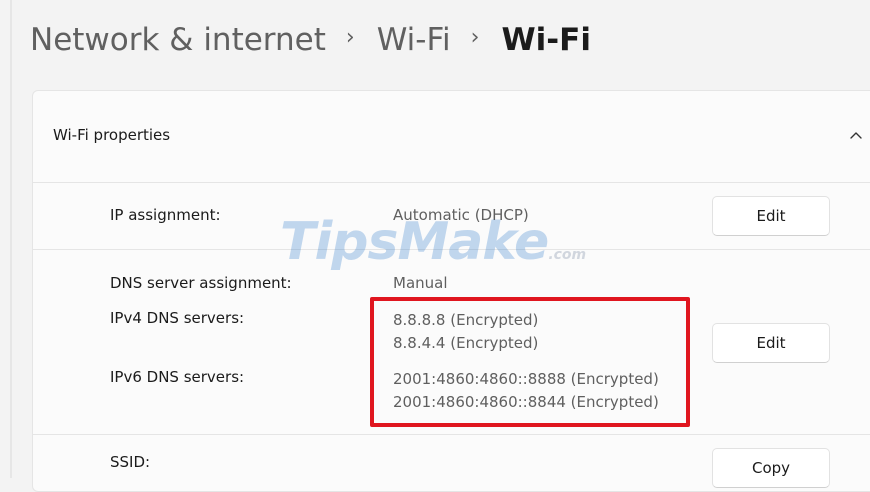 The width and height of the screenshot is (870, 492). Describe the element at coordinates (451, 434) in the screenshot. I see `row-divider-ssid` at that location.